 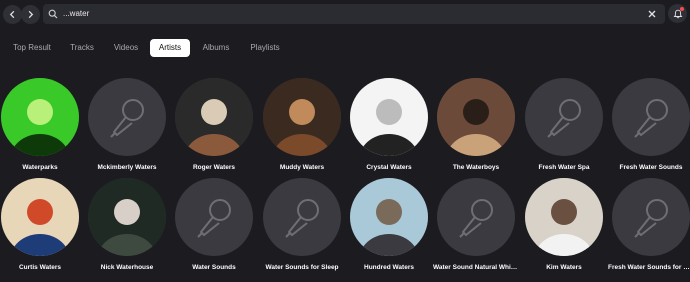 I want to click on artist-card: Kim Waters, so click(x=564, y=225).